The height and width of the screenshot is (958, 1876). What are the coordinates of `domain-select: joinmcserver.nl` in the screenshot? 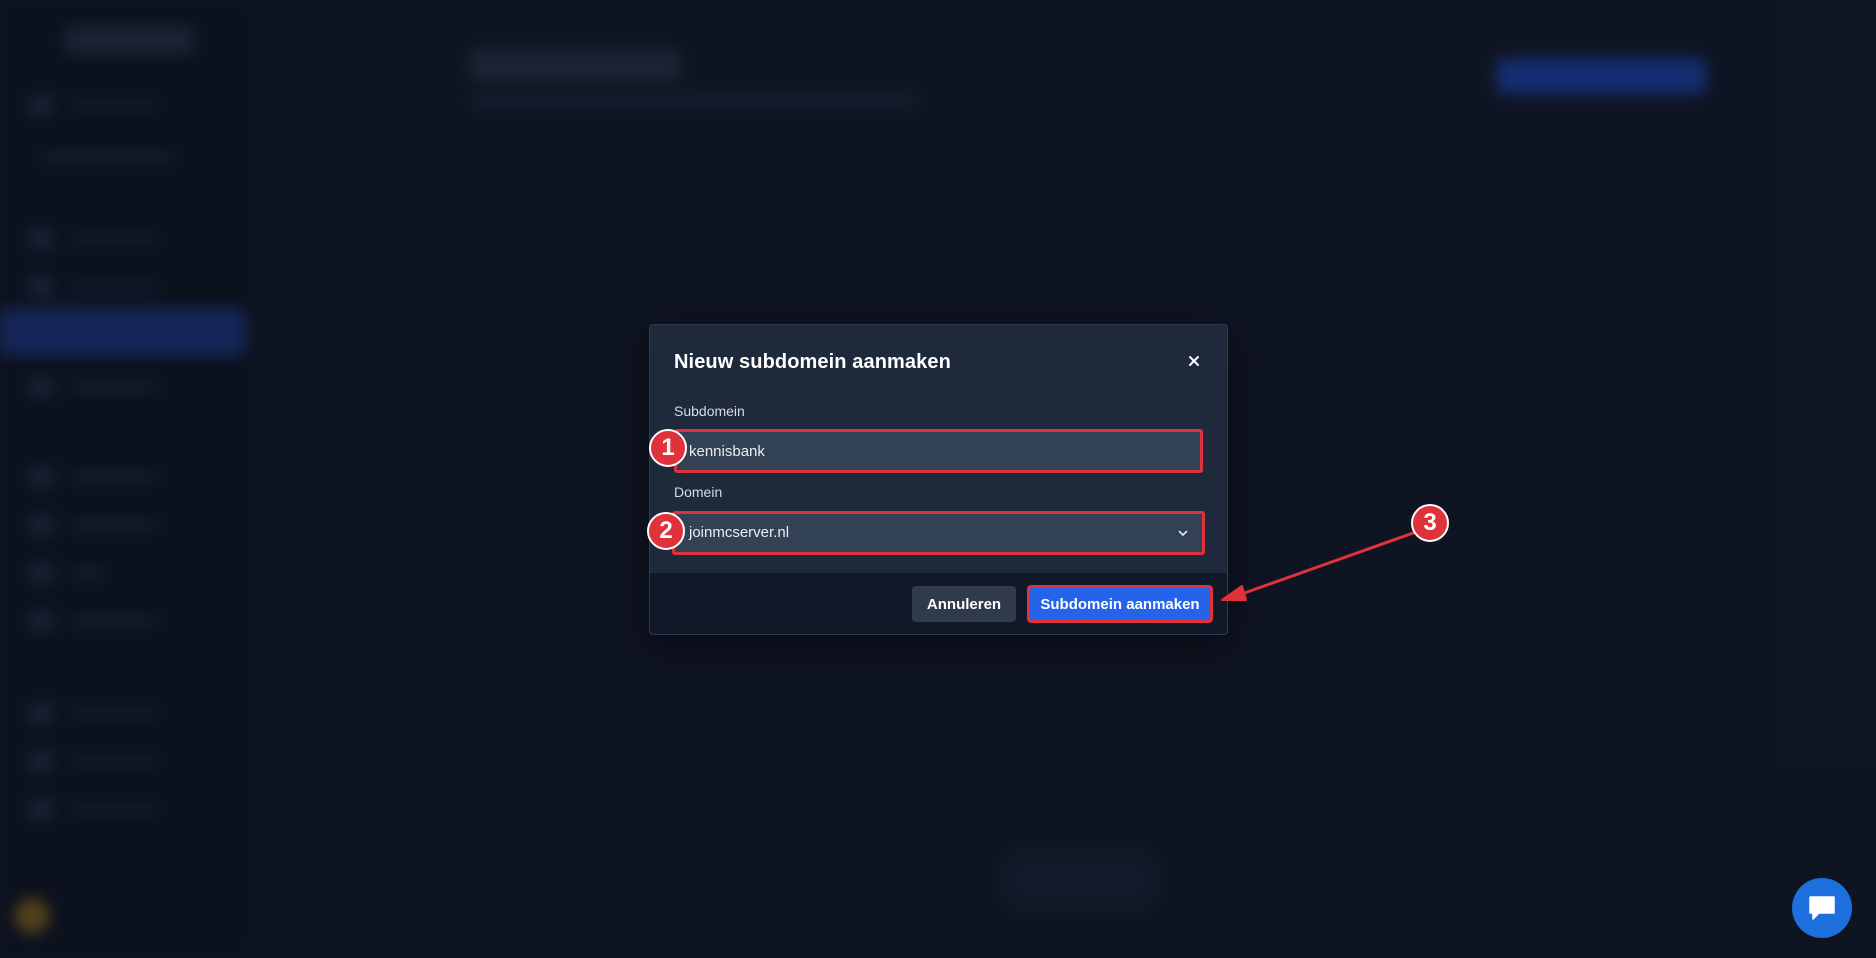 It's located at (938, 533).